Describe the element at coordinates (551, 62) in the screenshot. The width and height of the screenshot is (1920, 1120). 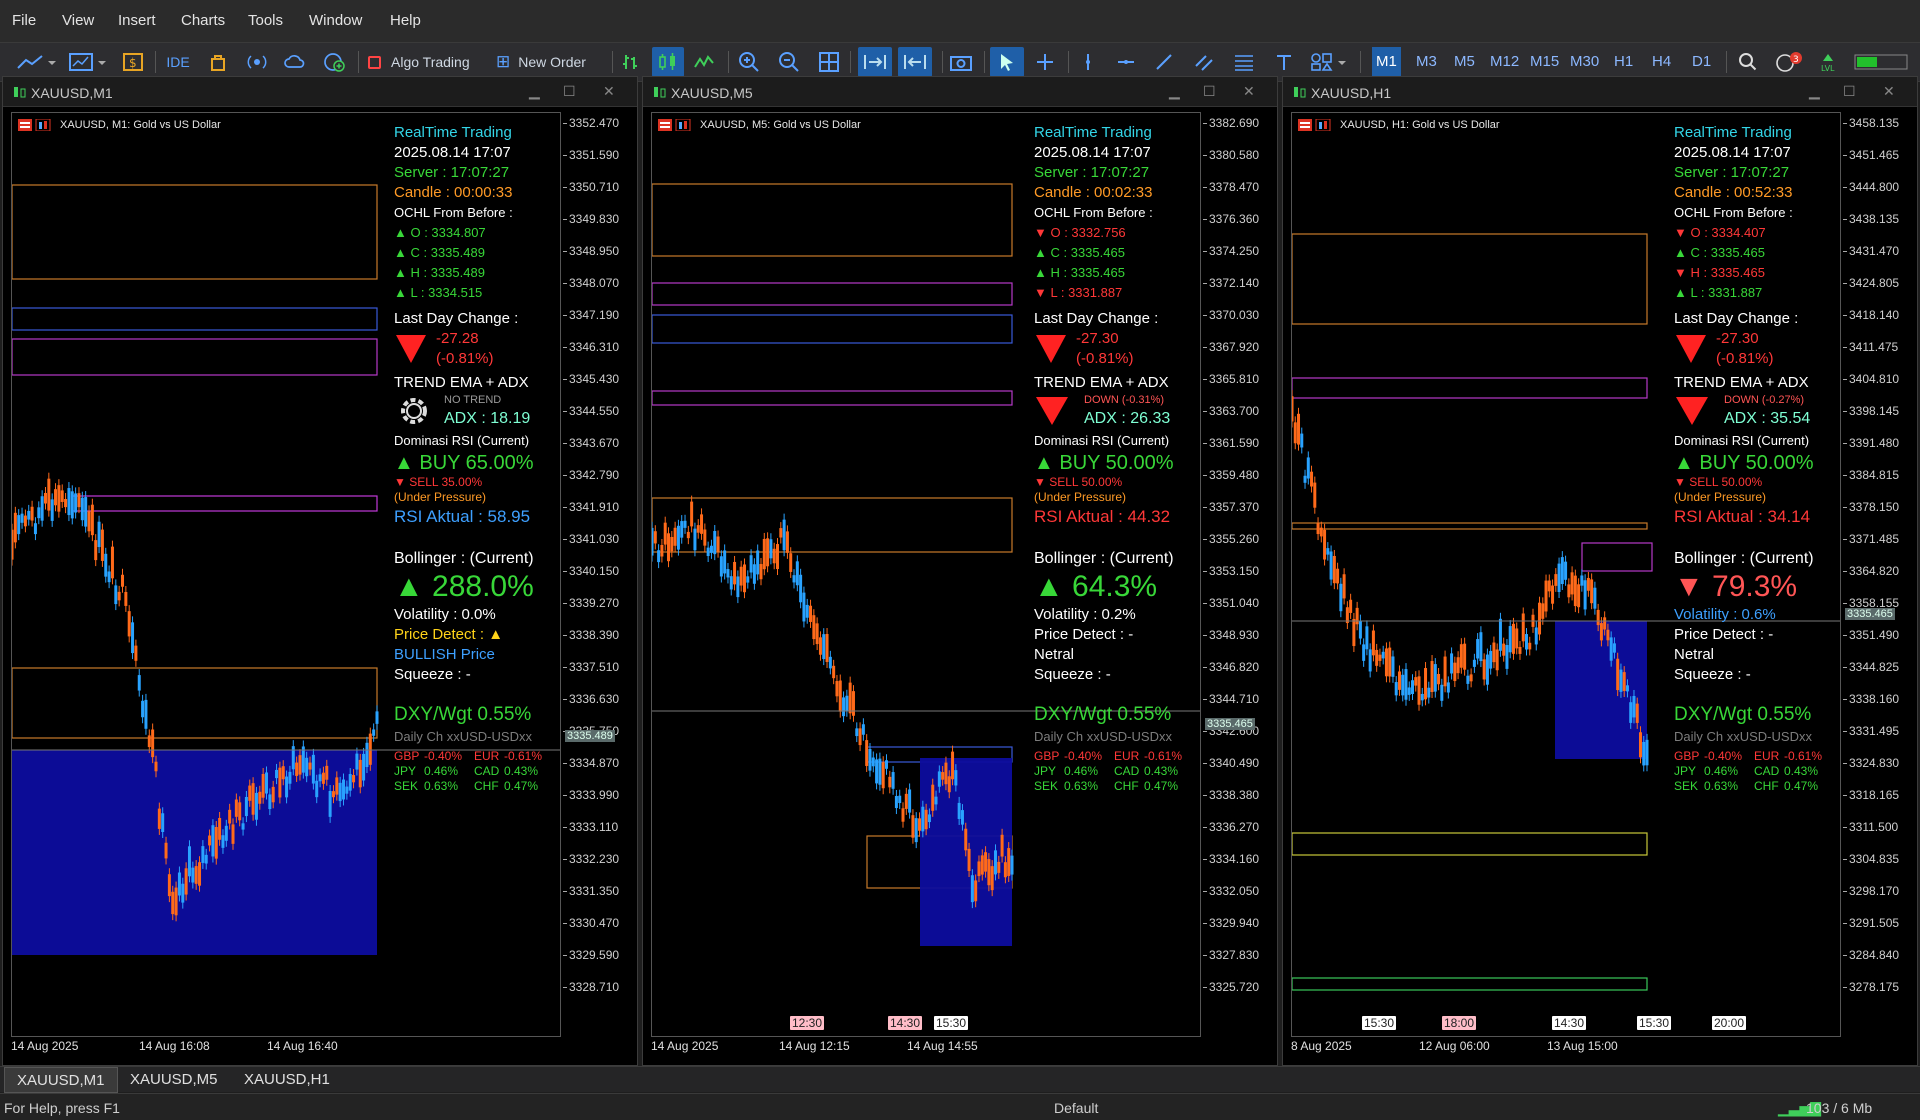
I see `new-order-button: ⊞ New Order` at that location.